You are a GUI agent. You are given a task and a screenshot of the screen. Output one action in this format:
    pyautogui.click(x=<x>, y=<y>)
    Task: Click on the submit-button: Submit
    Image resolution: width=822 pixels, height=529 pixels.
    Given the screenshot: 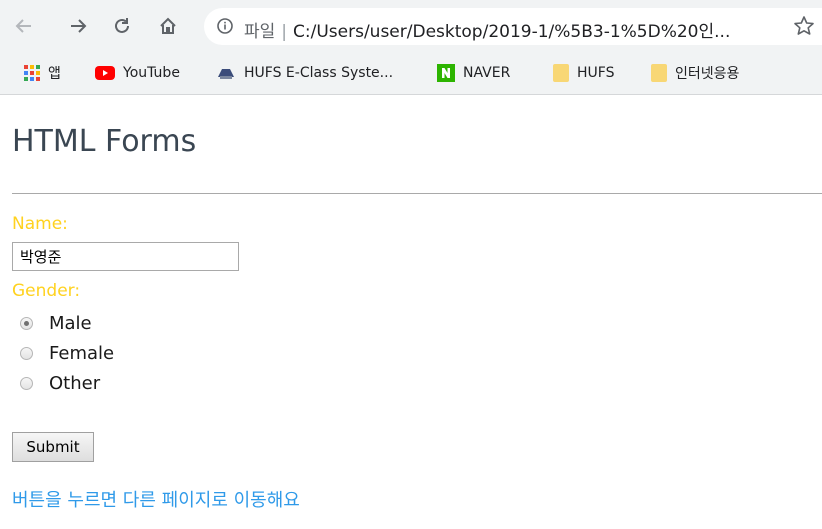 What is the action you would take?
    pyautogui.click(x=53, y=447)
    